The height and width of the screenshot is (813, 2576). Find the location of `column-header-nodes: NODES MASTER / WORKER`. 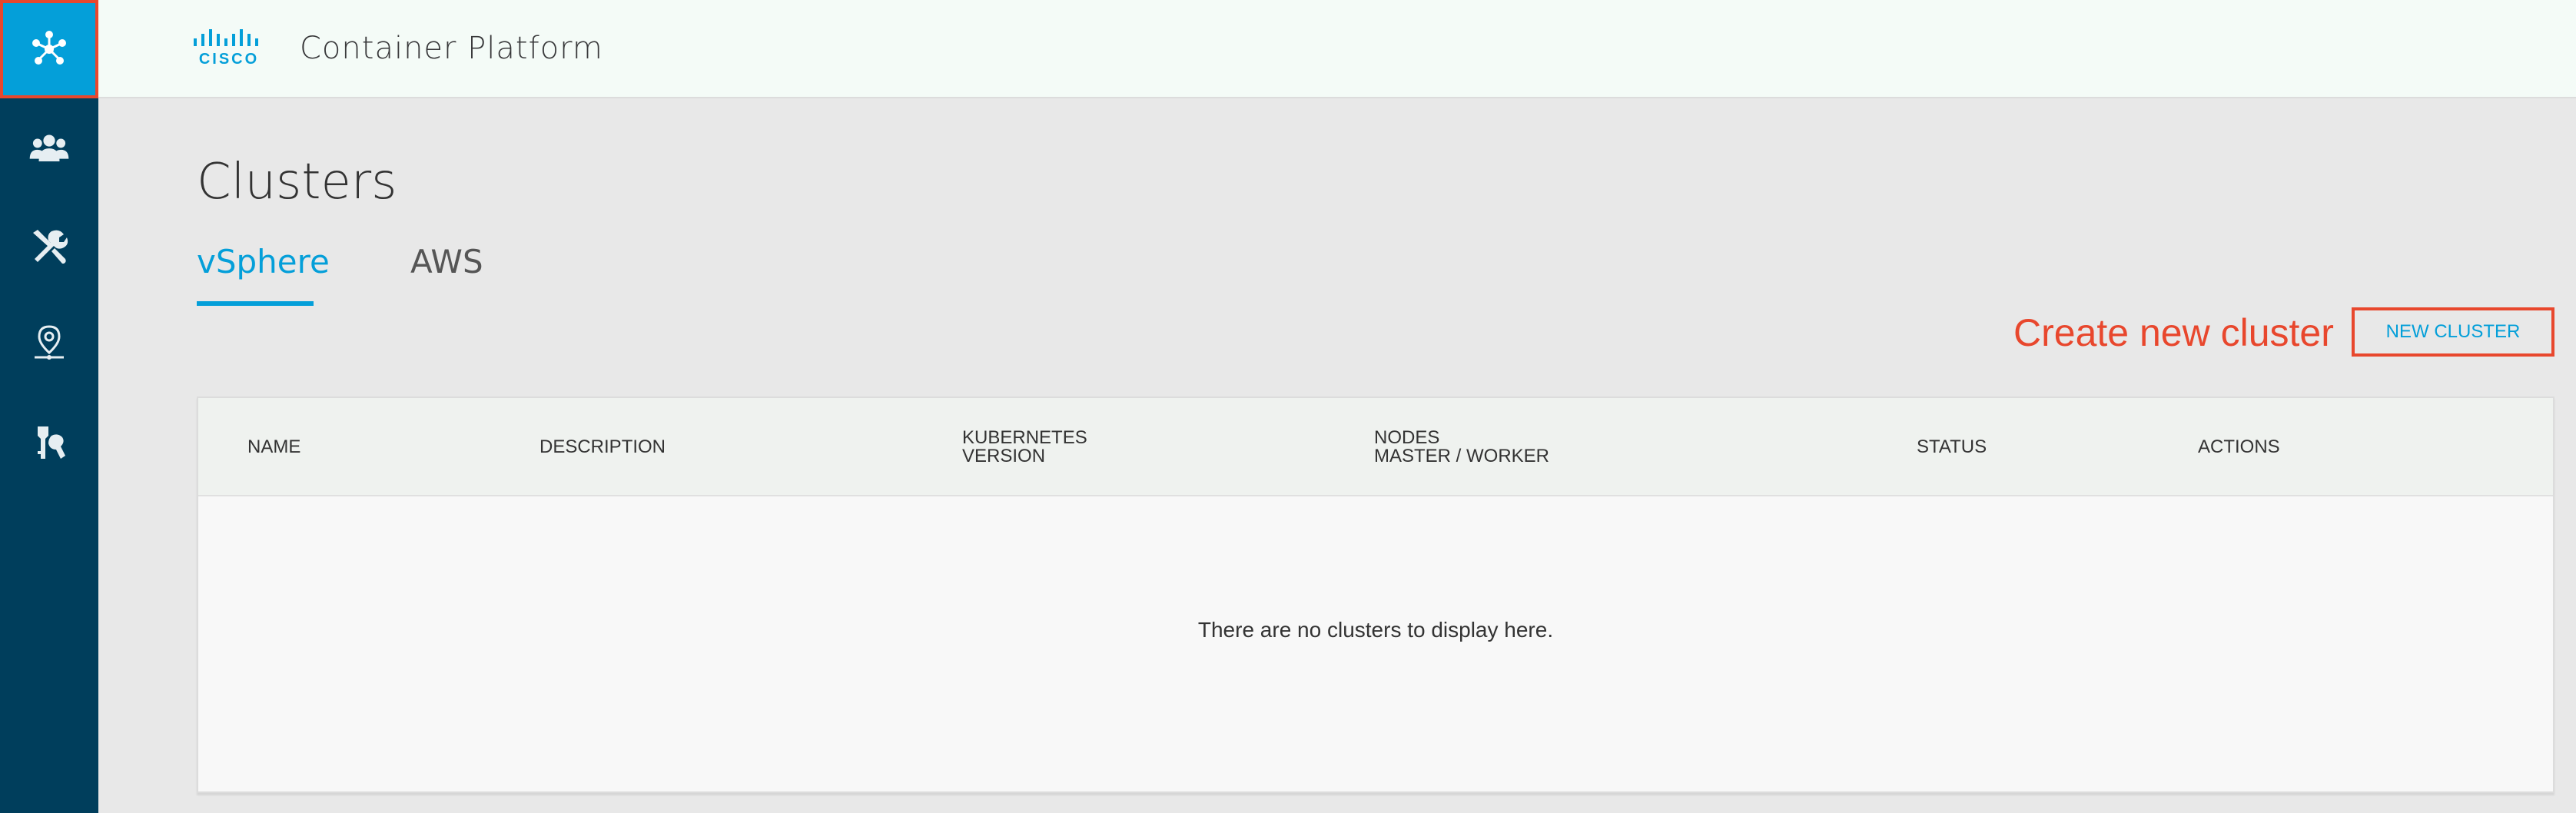

column-header-nodes: NODES MASTER / WORKER is located at coordinates (1461, 447).